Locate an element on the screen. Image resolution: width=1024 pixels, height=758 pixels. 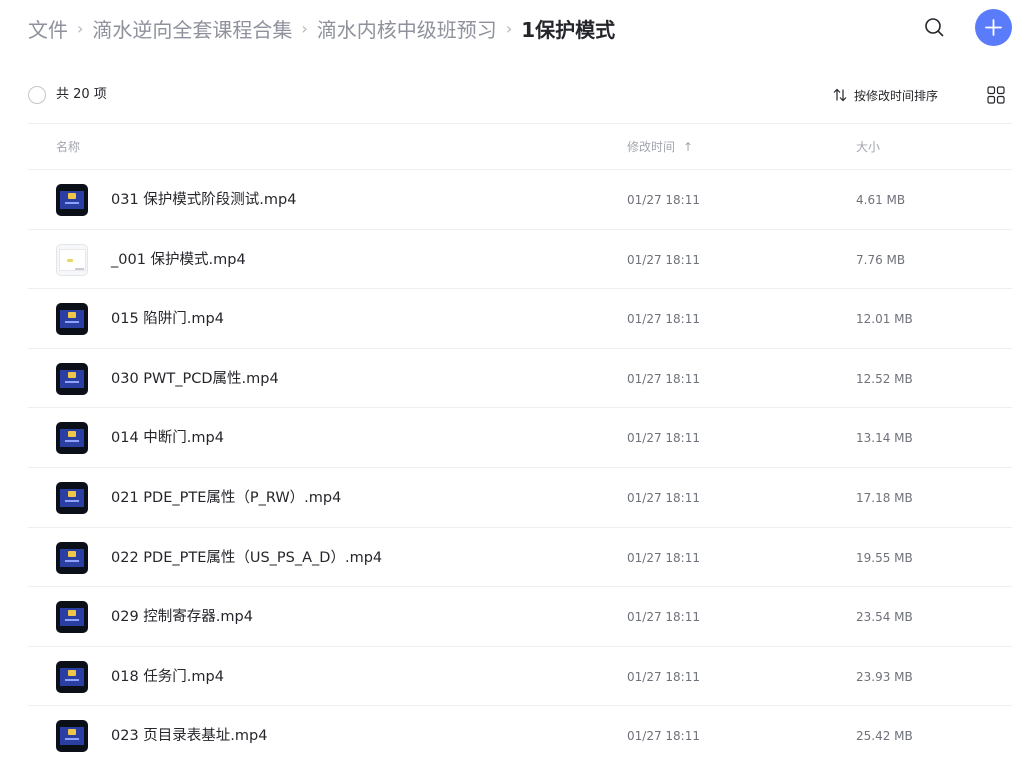
grid-view-button is located at coordinates (996, 95).